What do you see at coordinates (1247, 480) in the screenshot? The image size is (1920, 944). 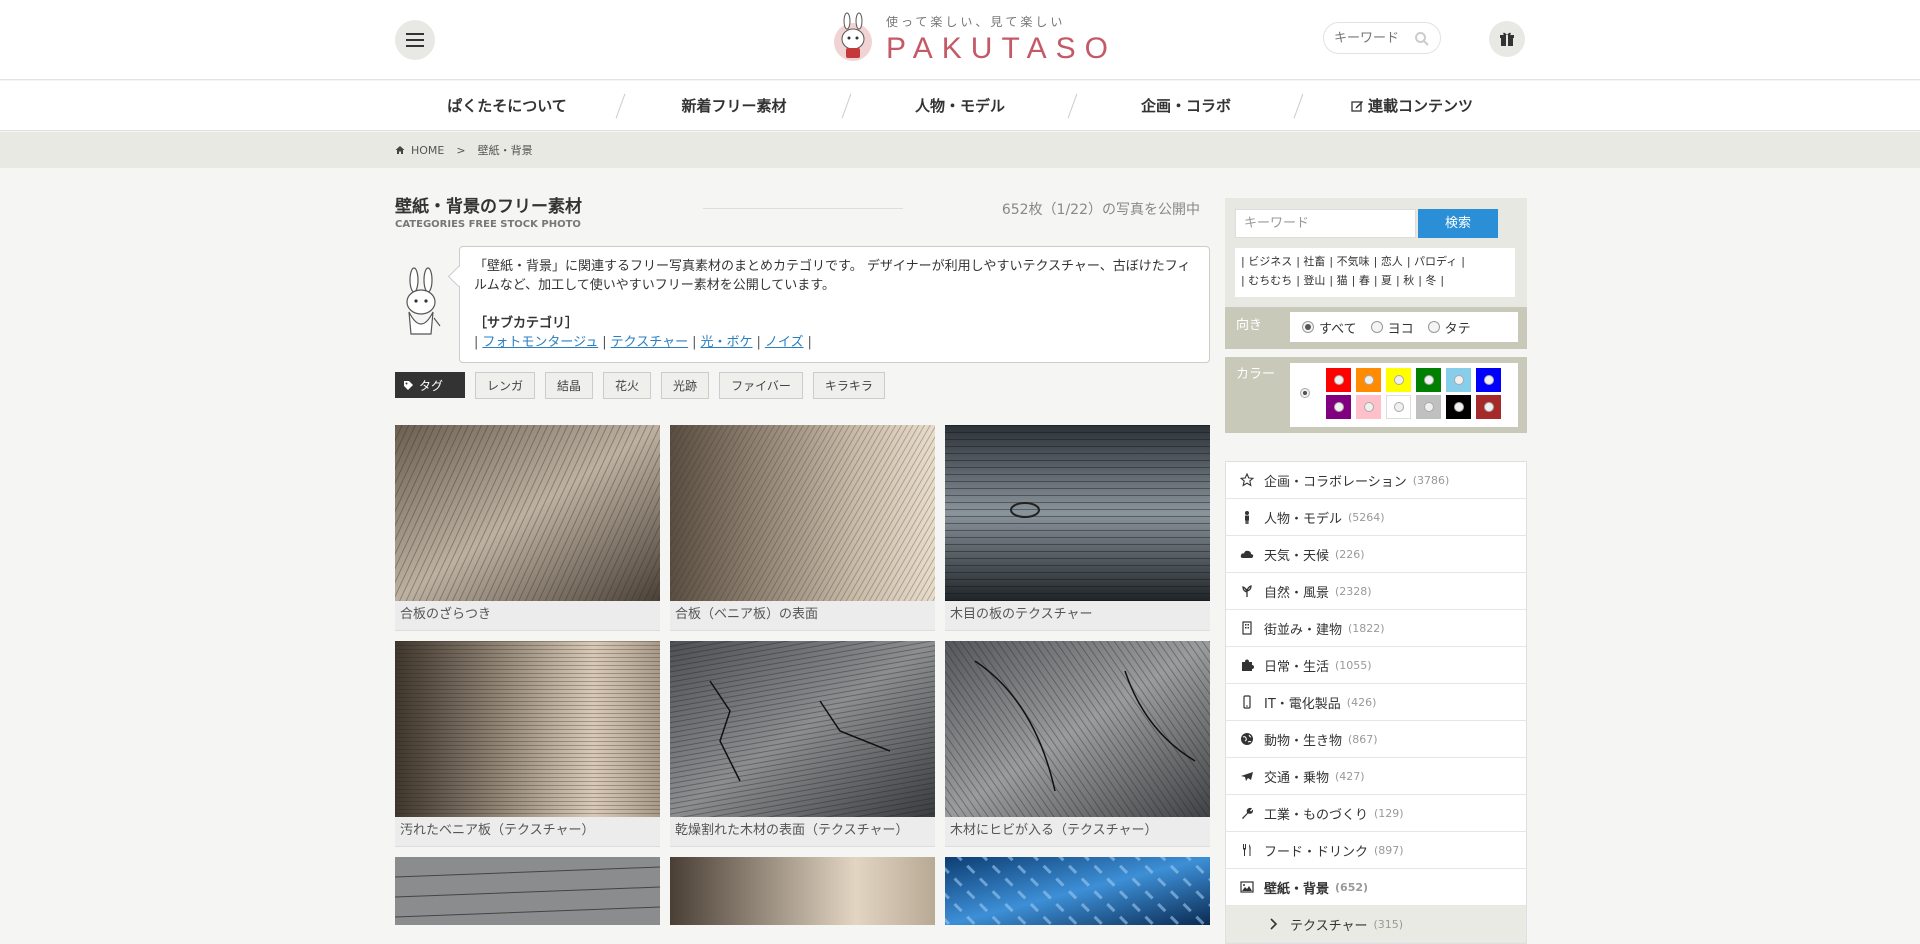 I see `star-icon` at bounding box center [1247, 480].